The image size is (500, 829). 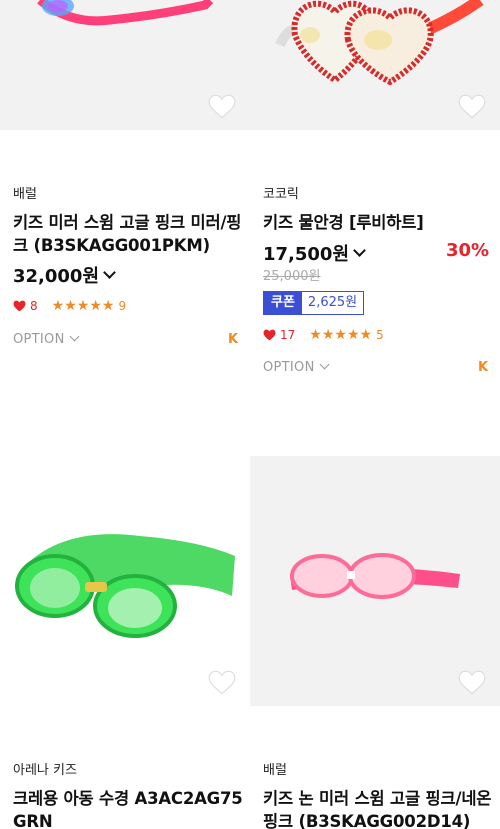 What do you see at coordinates (292, 276) in the screenshot?
I see `original-price: 25,000원` at bounding box center [292, 276].